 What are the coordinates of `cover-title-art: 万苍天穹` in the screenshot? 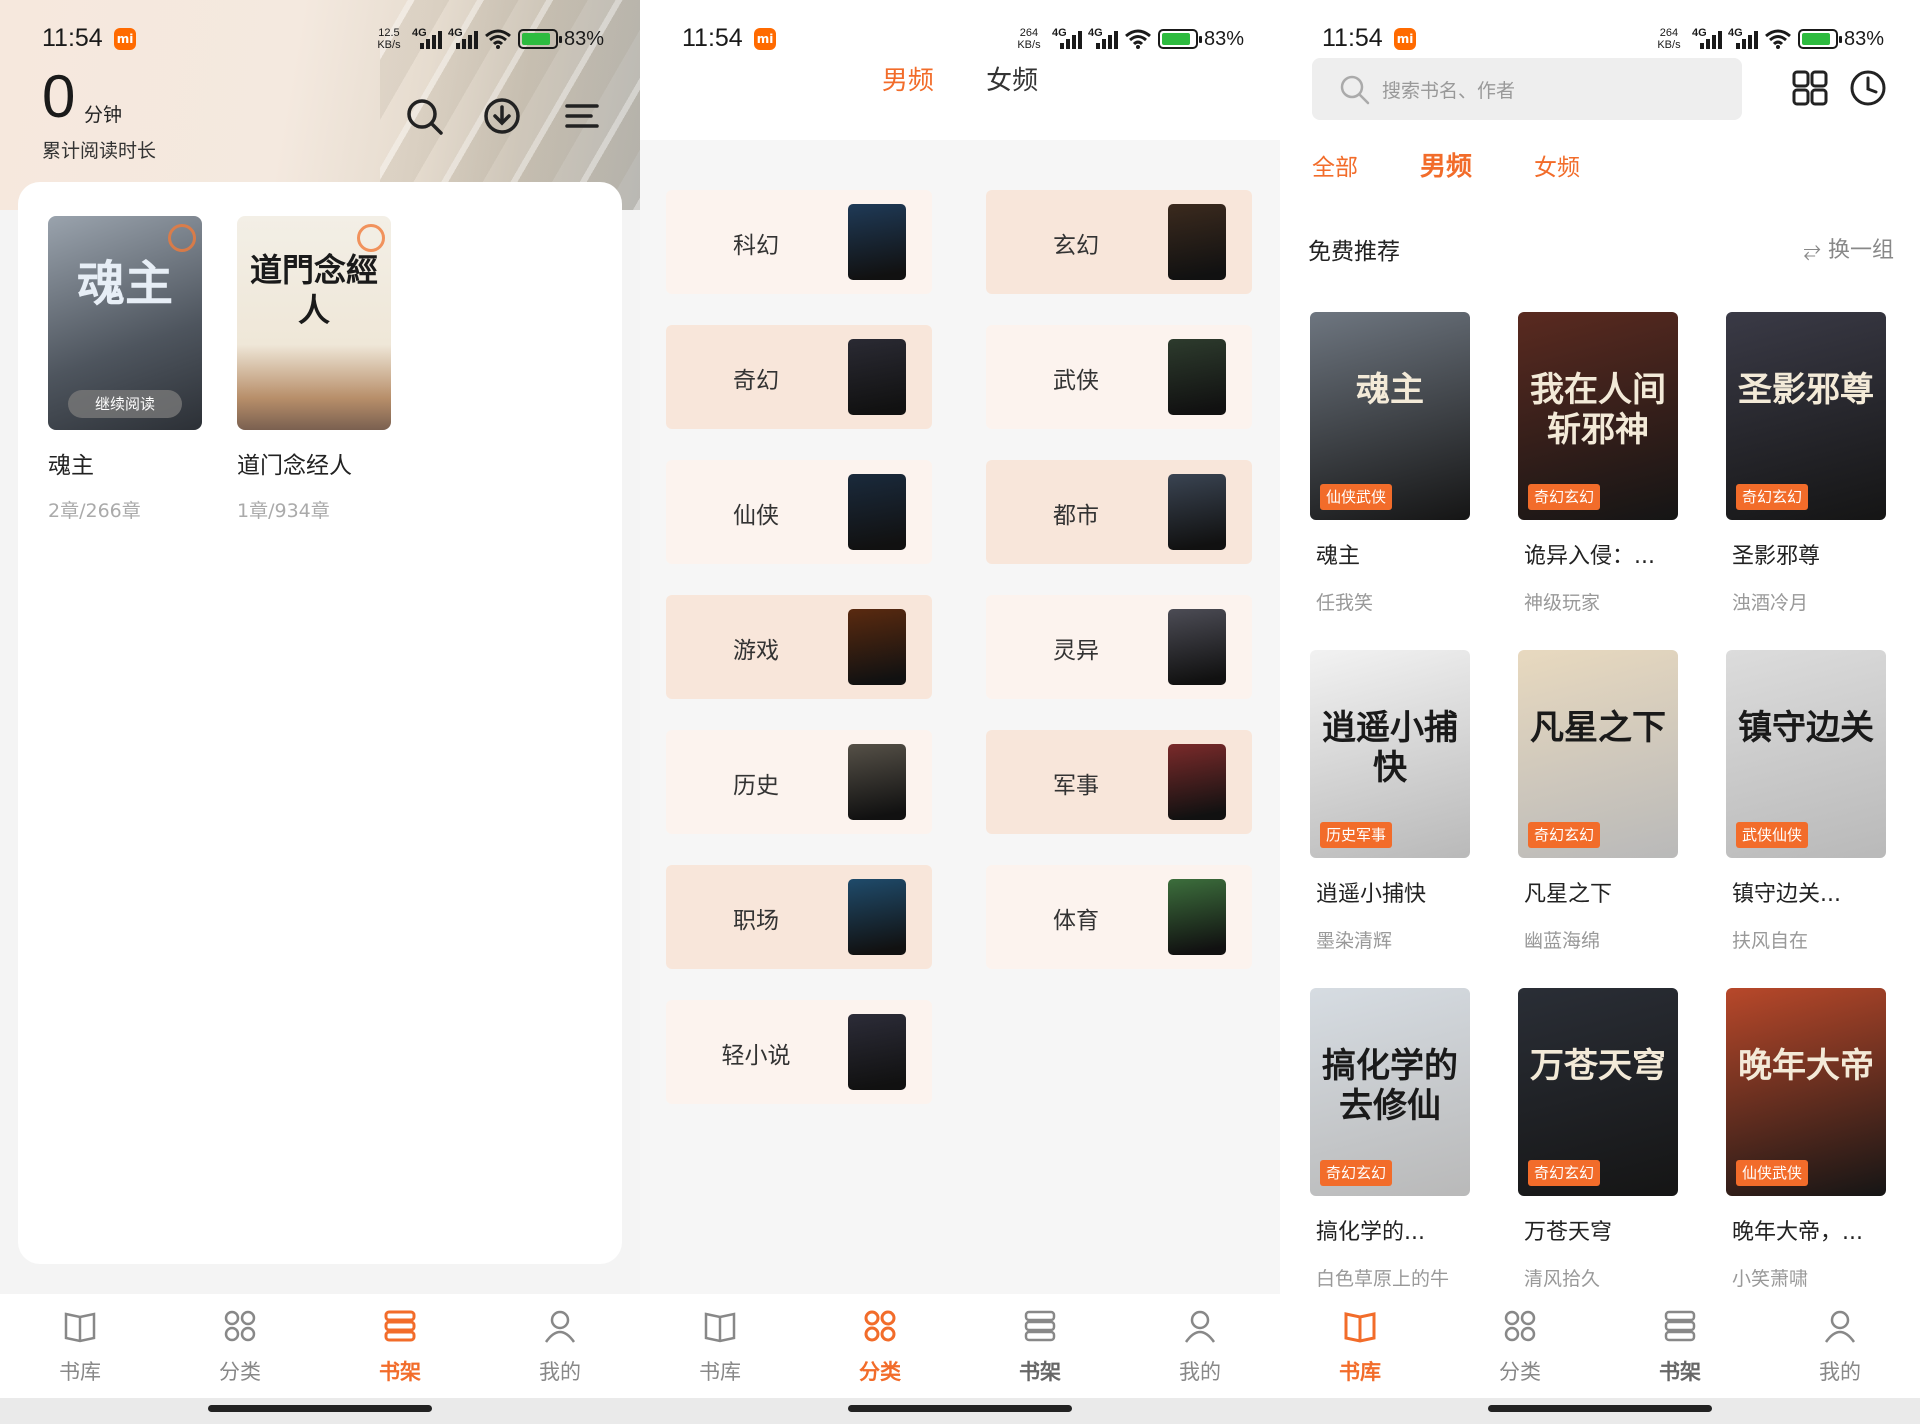 It's located at (1598, 1066).